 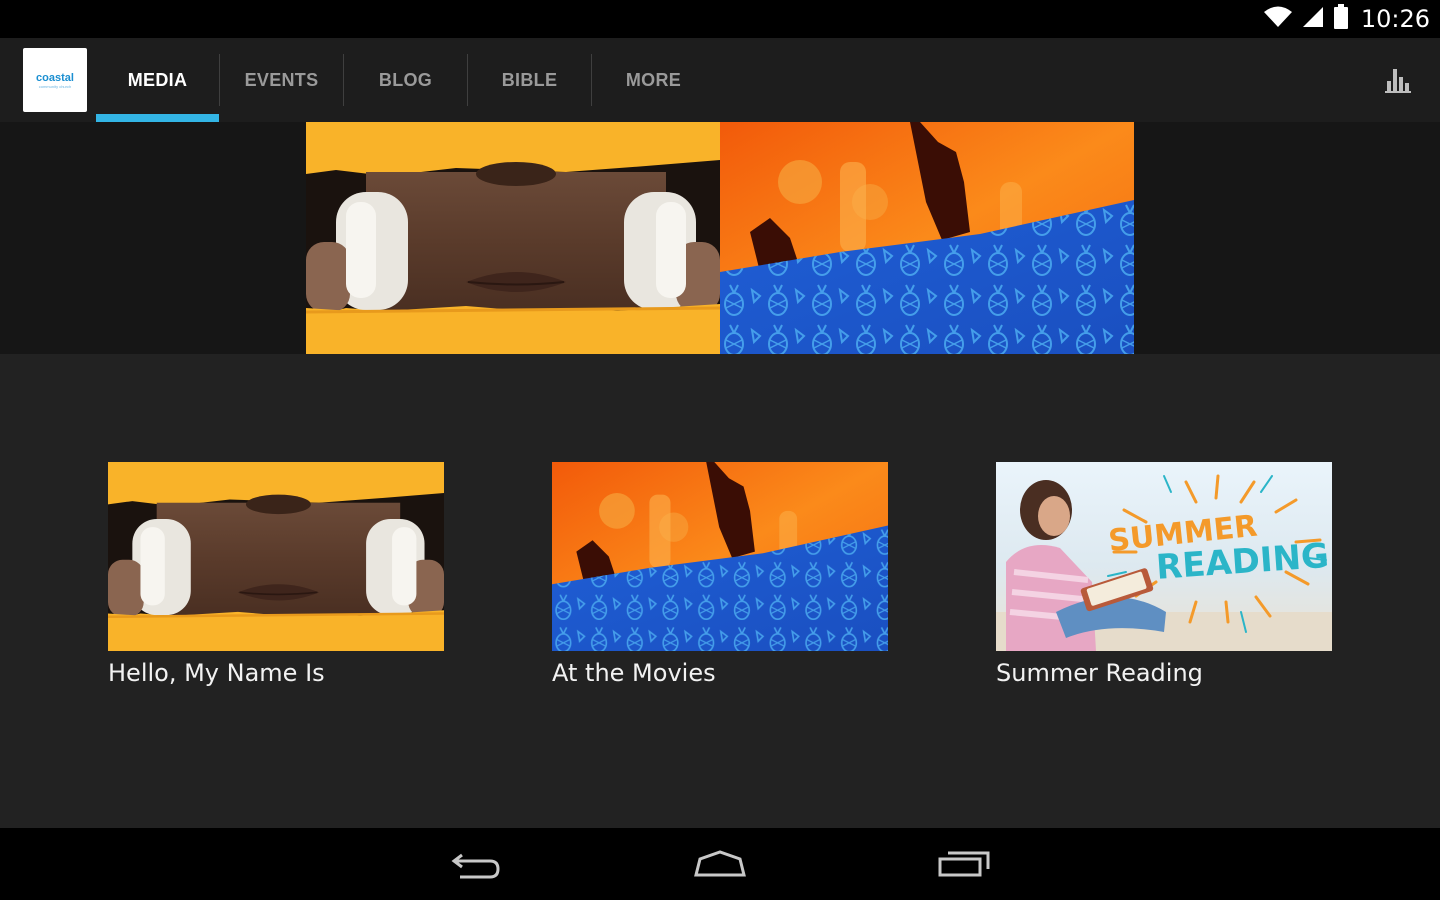 I want to click on battery-icon, so click(x=1341, y=19).